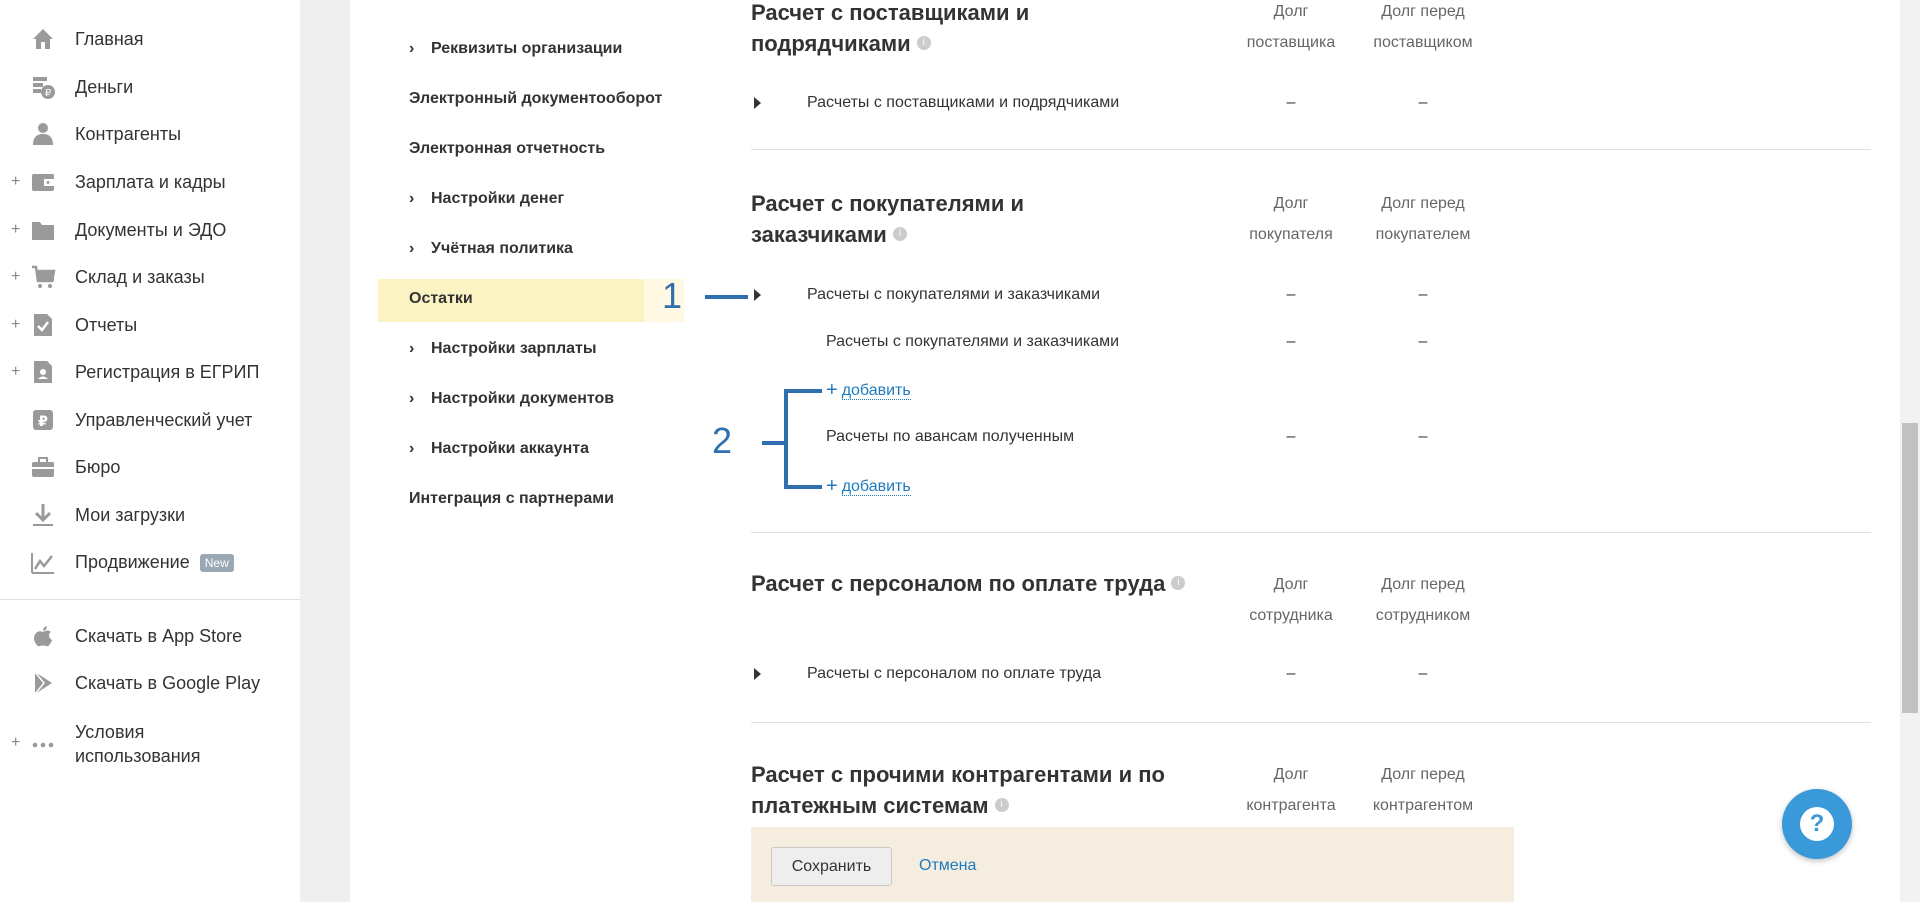 This screenshot has width=1920, height=902. Describe the element at coordinates (150, 87) in the screenshot. I see `sidebar-item-money: ₽ Деньги` at that location.